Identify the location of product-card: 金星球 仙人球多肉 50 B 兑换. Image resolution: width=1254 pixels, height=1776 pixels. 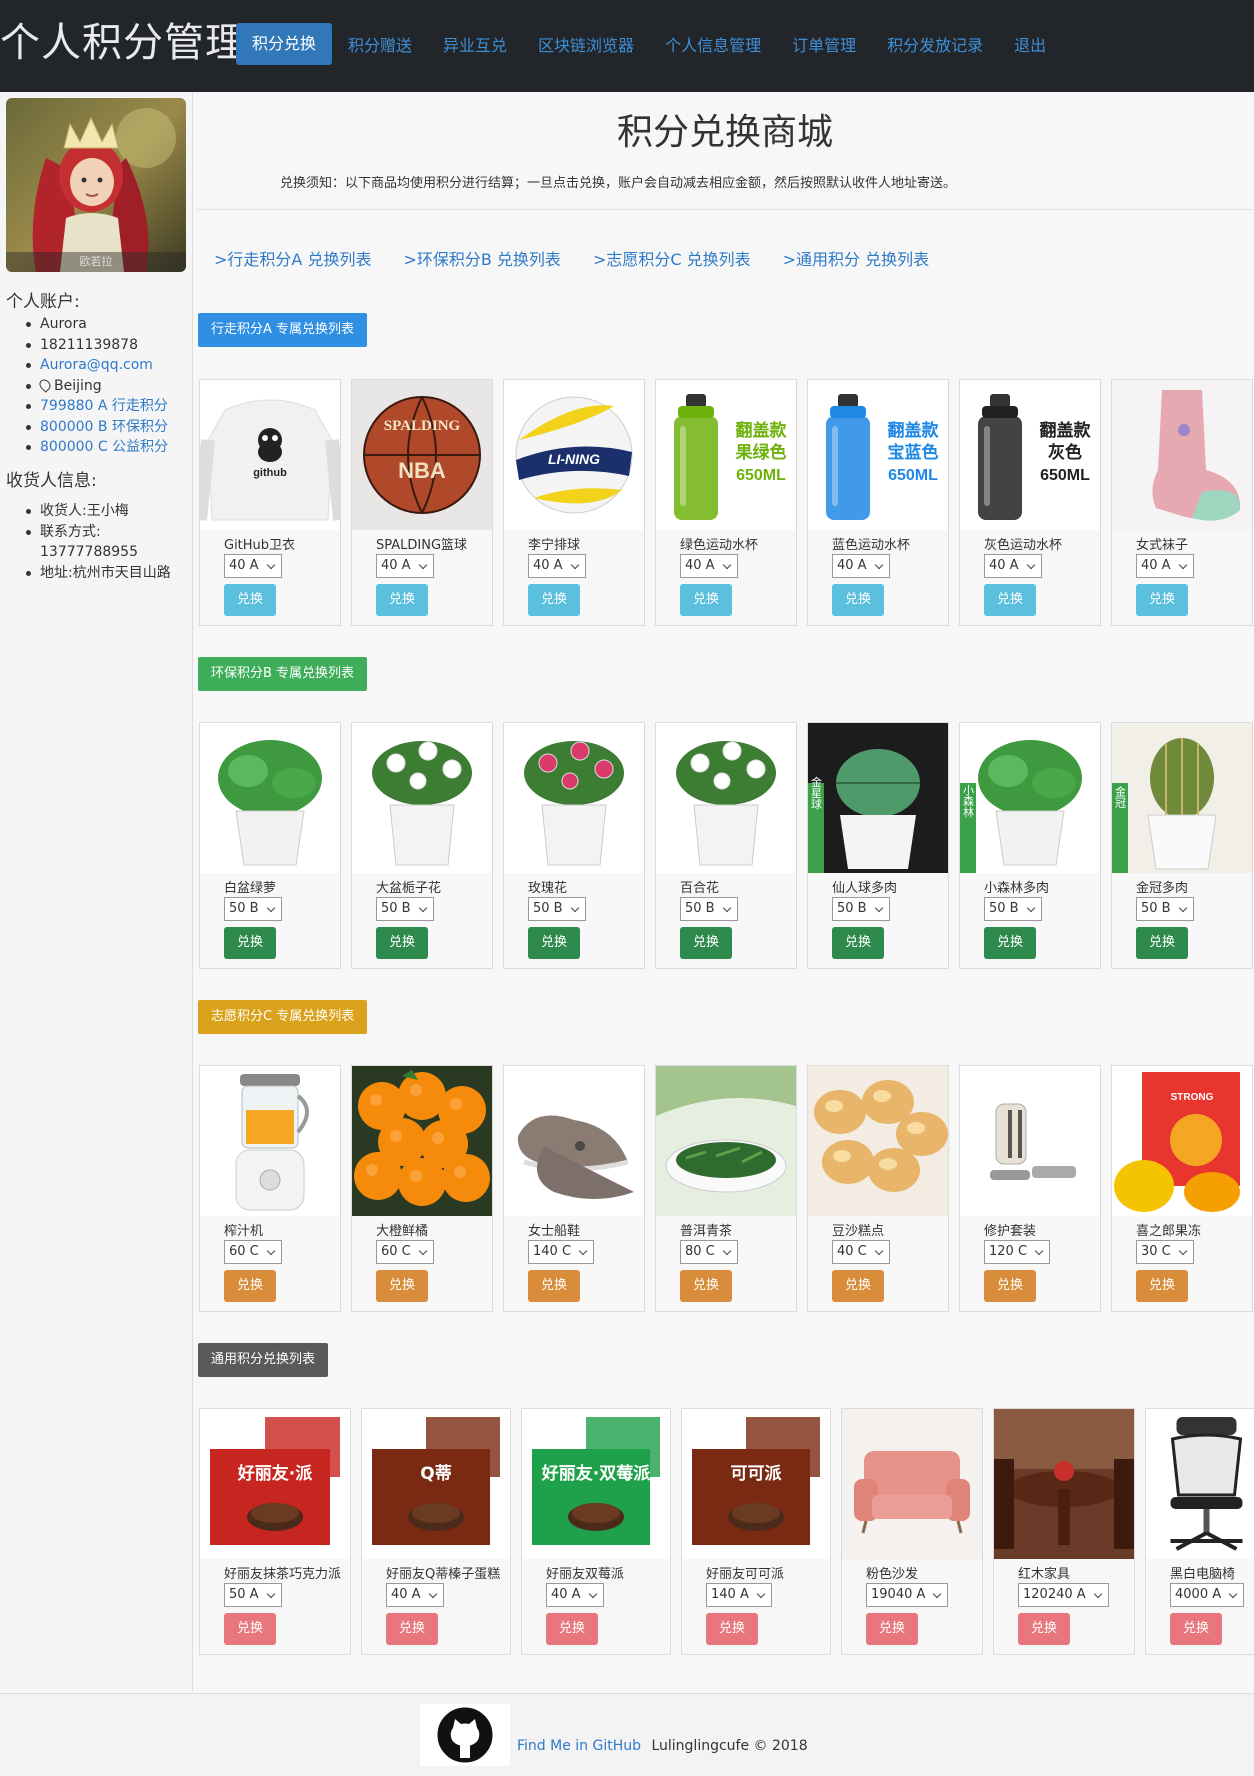
(878, 845).